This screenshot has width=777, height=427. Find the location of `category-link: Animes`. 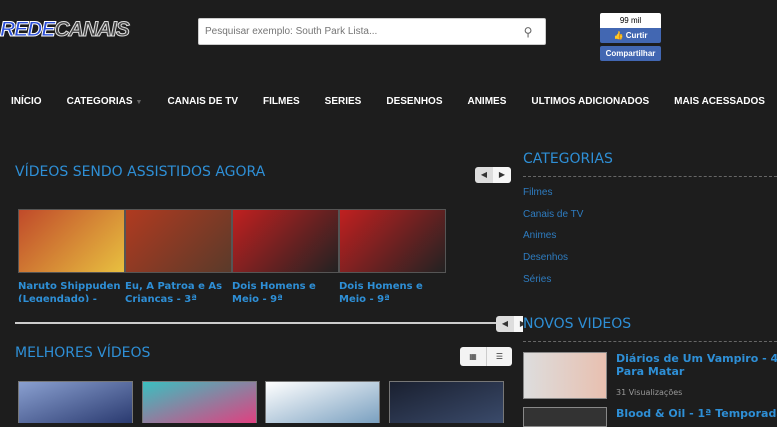

category-link: Animes is located at coordinates (539, 235).